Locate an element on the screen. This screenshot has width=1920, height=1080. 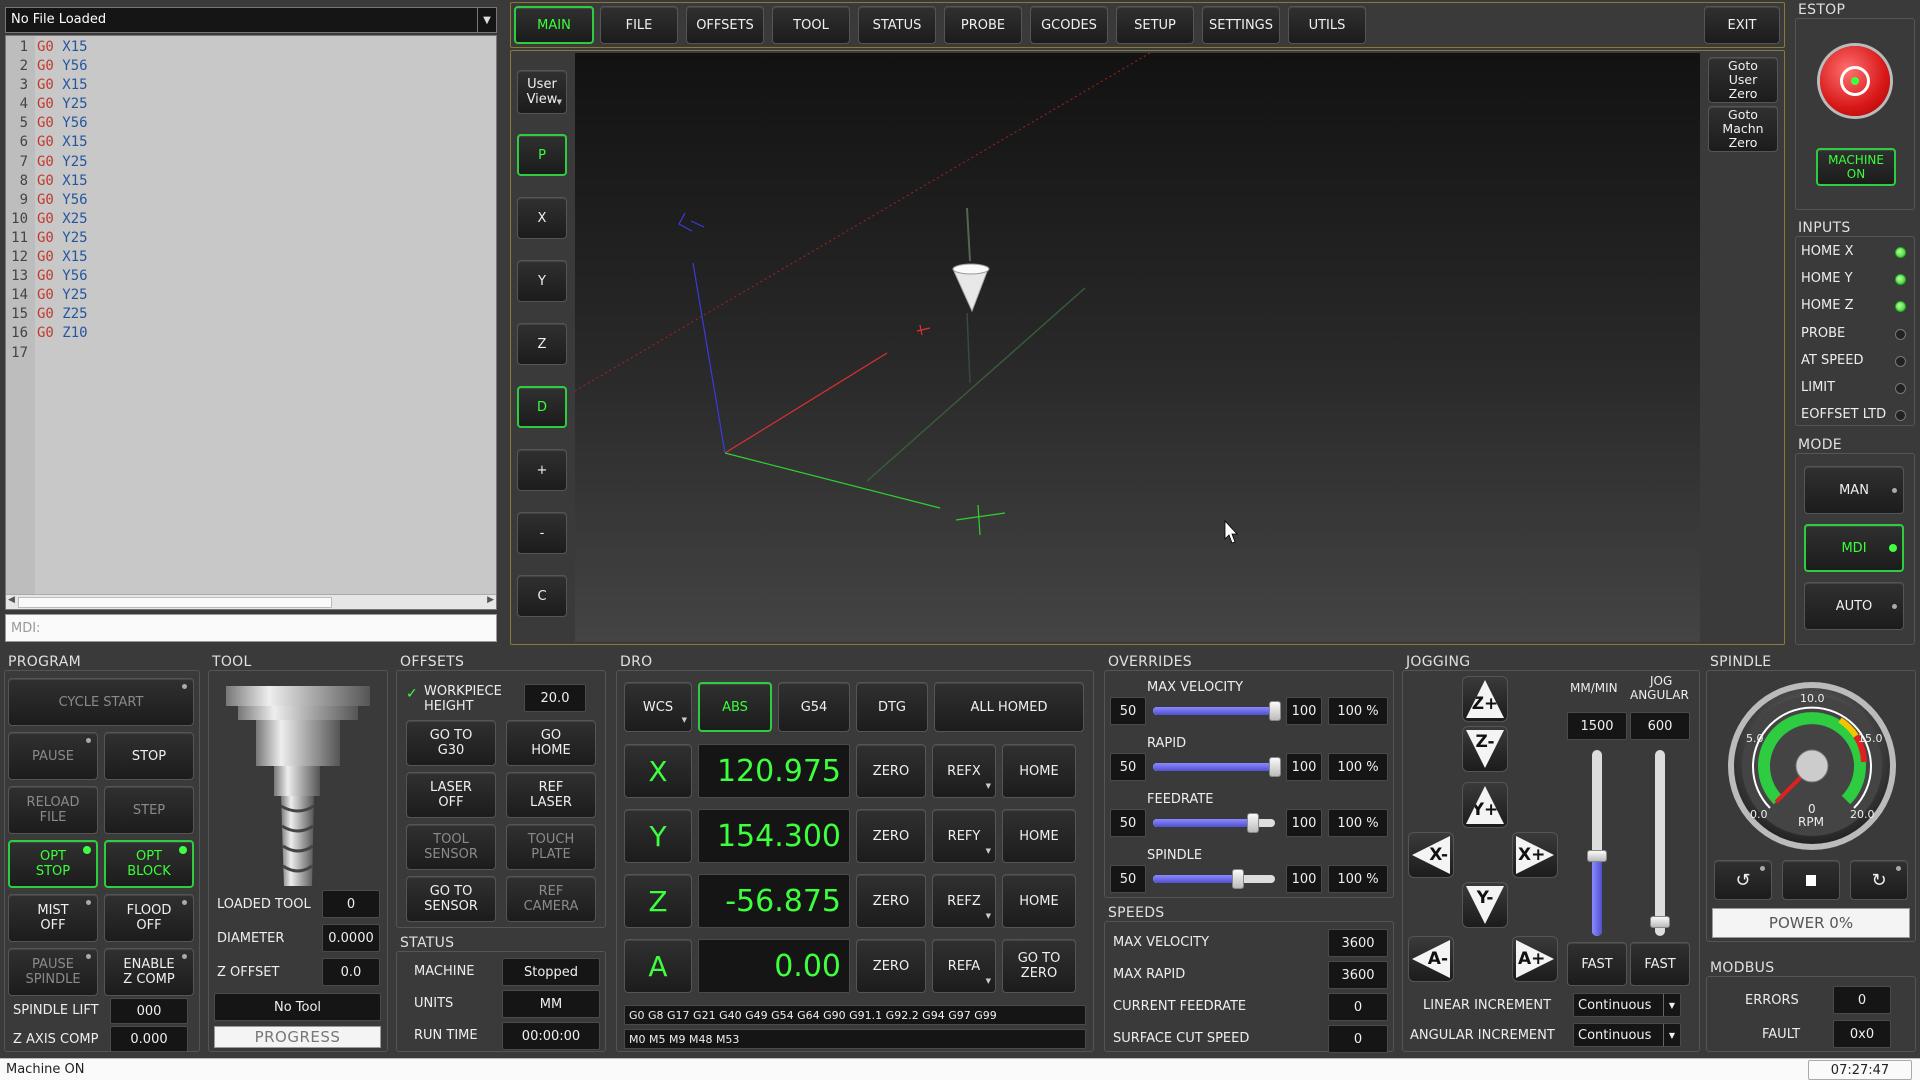
zero-x-button: ZERO is located at coordinates (891, 771).